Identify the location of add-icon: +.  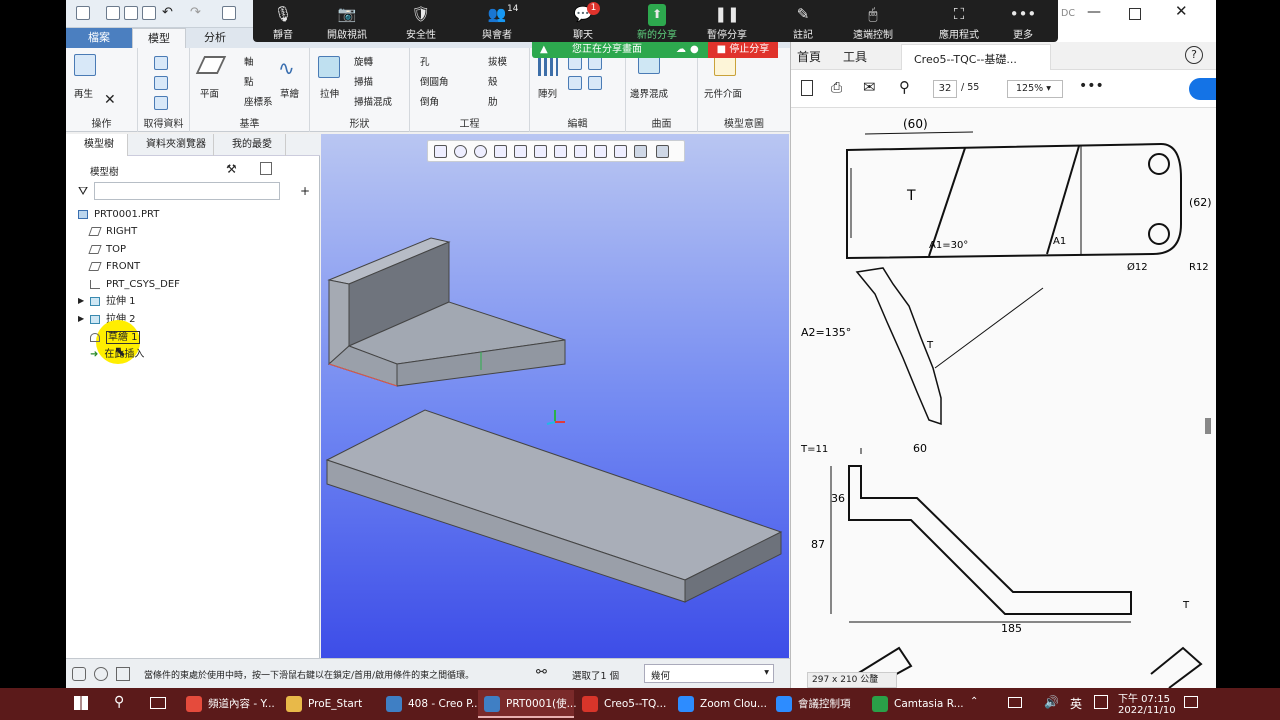
(305, 191).